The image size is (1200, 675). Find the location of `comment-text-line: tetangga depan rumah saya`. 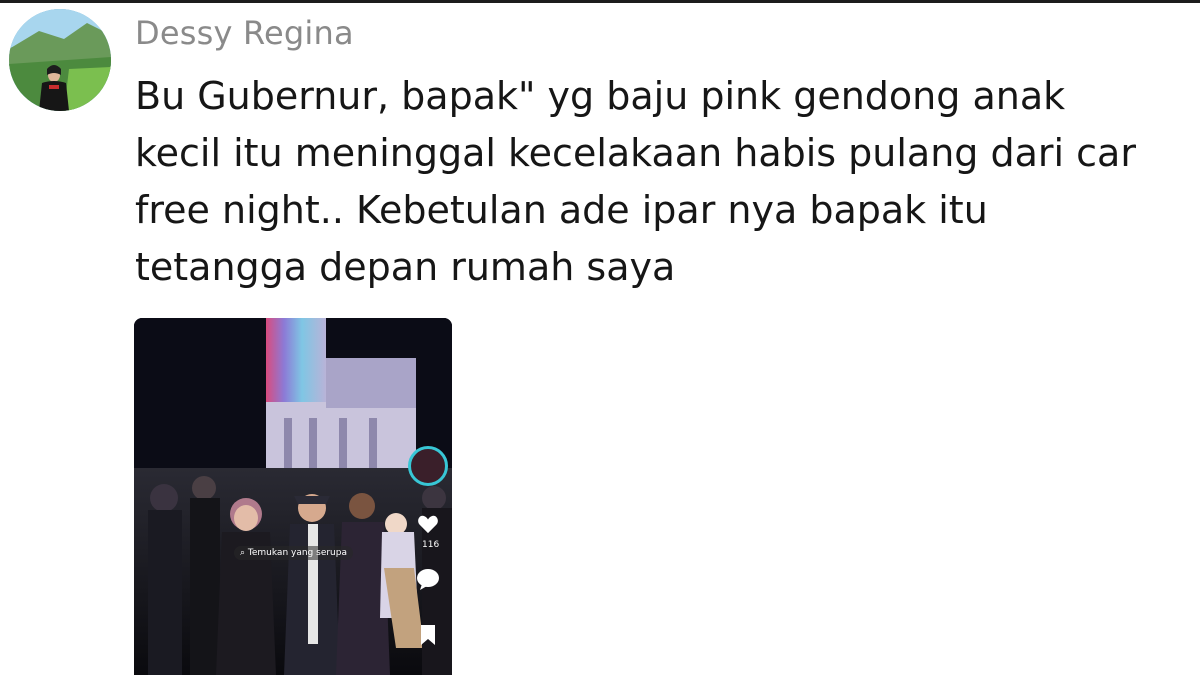

comment-text-line: tetangga depan rumah saya is located at coordinates (405, 267).